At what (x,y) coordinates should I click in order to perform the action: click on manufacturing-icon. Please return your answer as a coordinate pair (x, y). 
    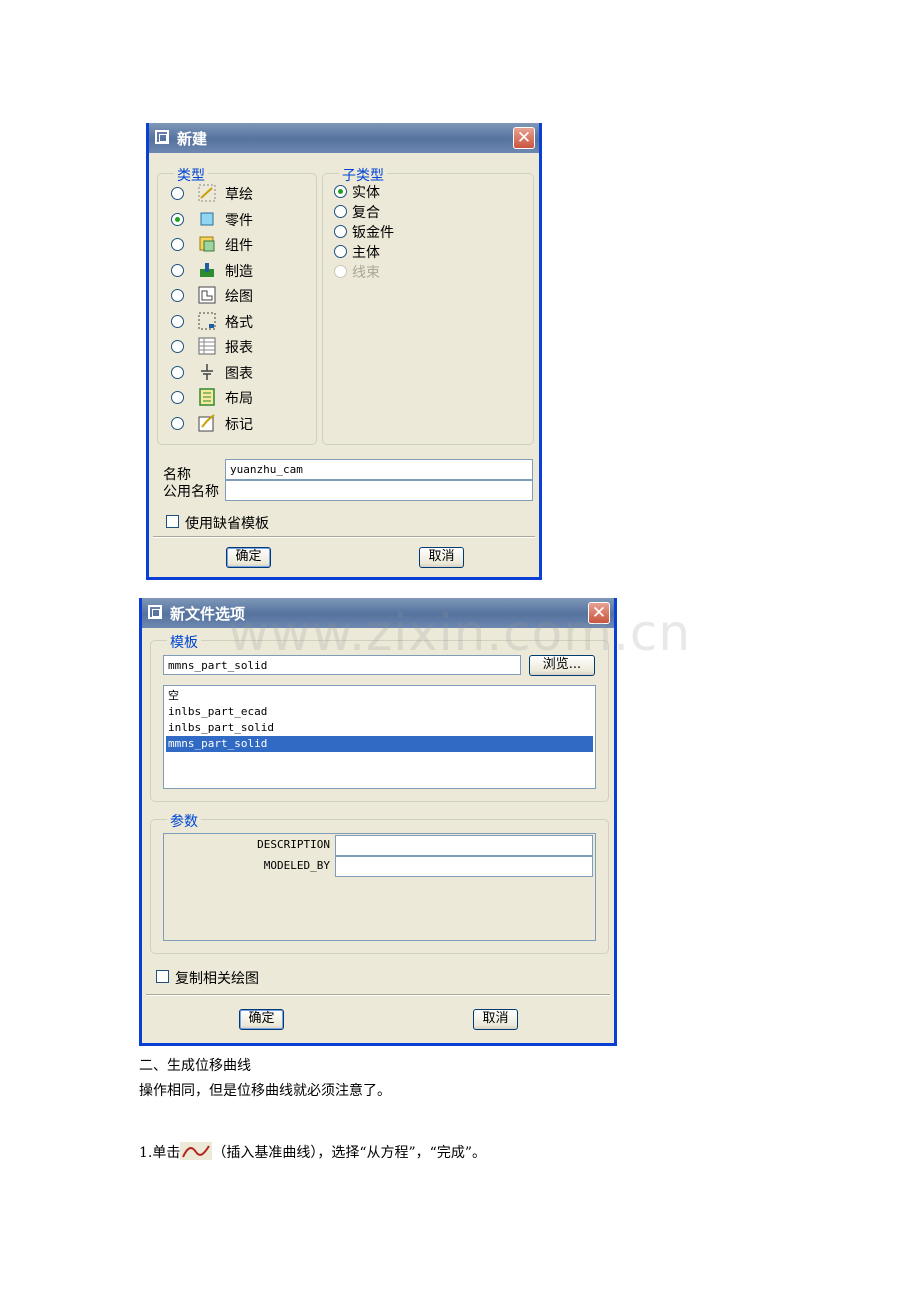
    Looking at the image, I should click on (207, 270).